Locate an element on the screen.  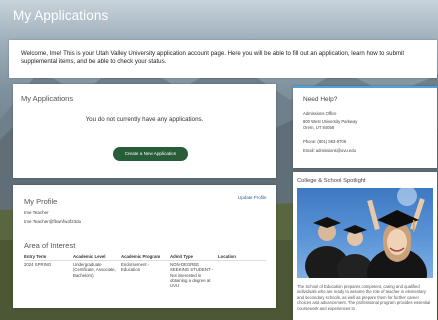
column-header-admit-type: Admit Type is located at coordinates (182, 256).